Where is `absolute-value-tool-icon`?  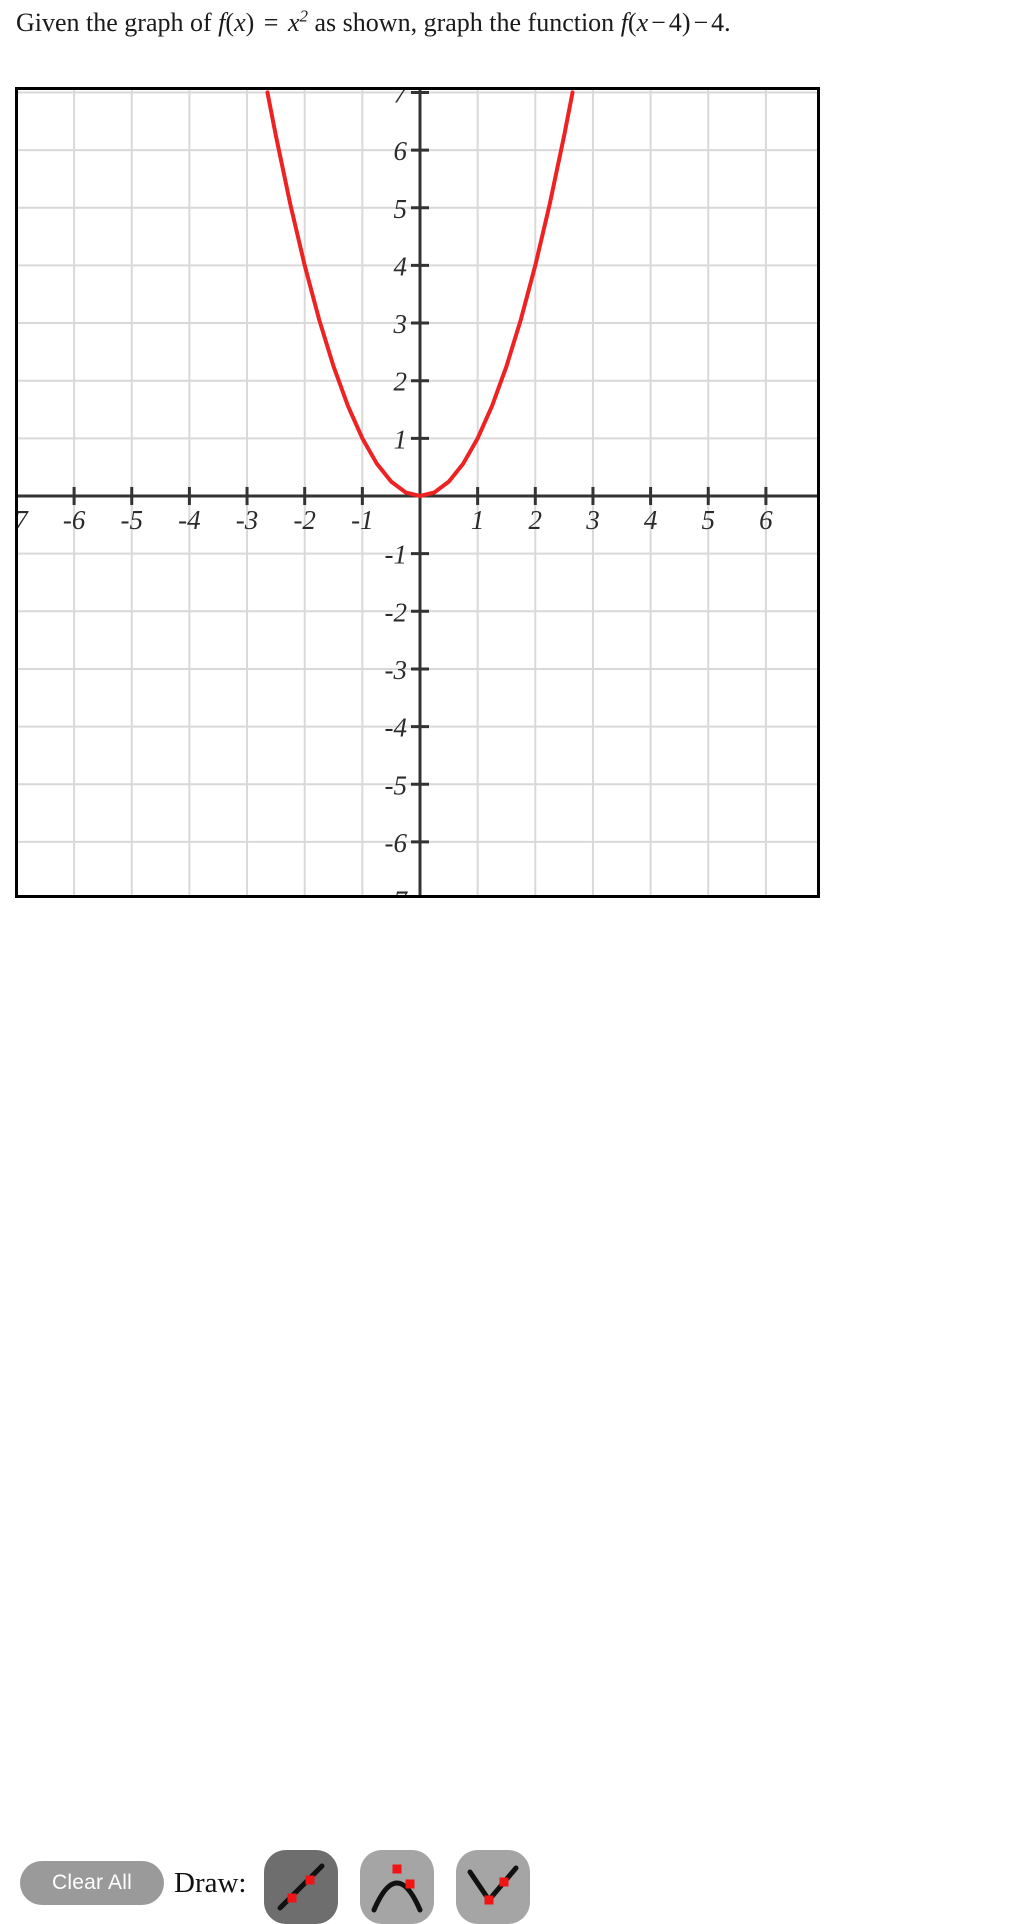 absolute-value-tool-icon is located at coordinates (493, 1885).